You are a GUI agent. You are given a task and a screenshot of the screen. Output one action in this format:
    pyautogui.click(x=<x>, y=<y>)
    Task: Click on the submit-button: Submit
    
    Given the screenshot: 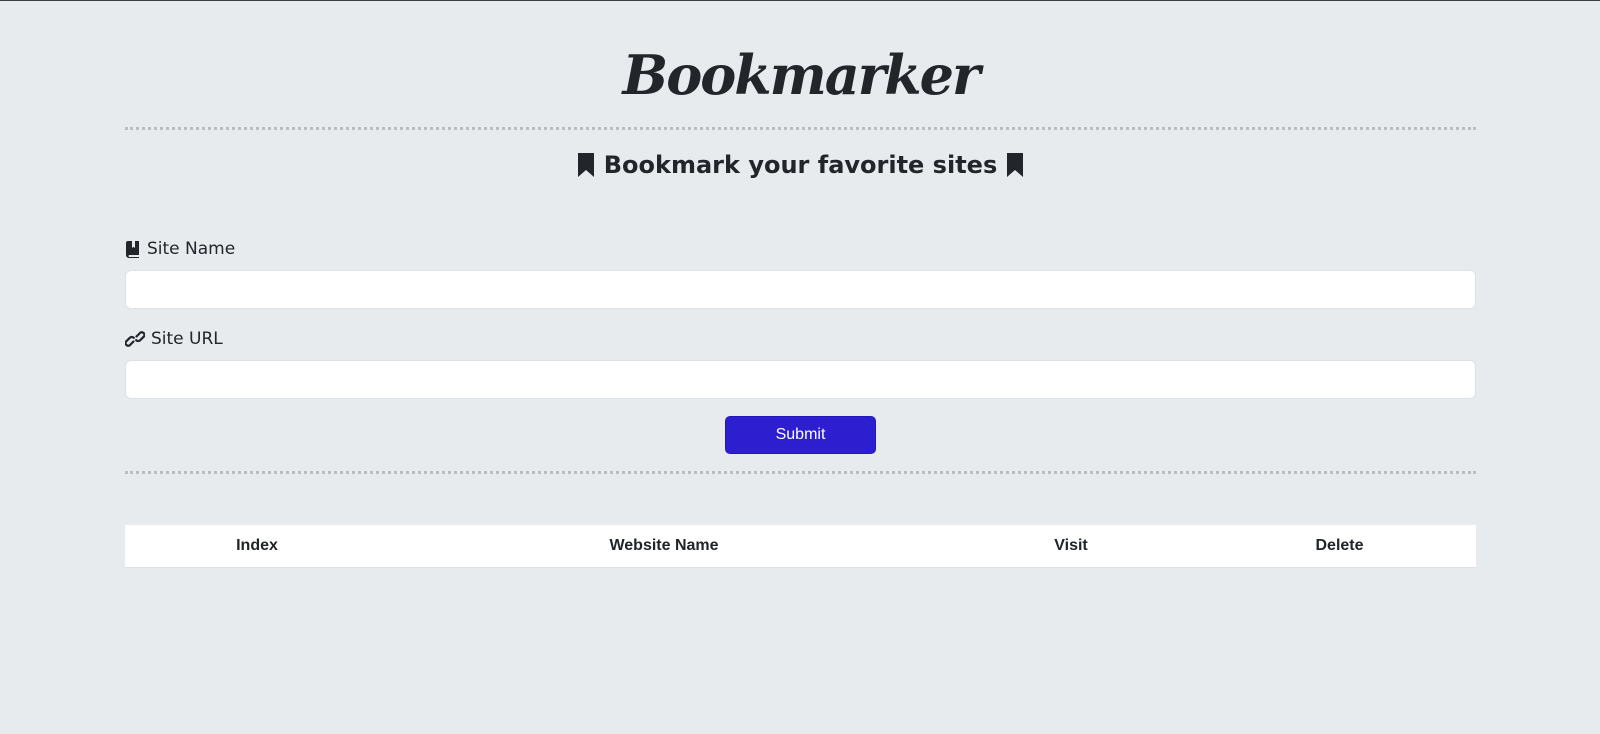 What is the action you would take?
    pyautogui.click(x=800, y=435)
    